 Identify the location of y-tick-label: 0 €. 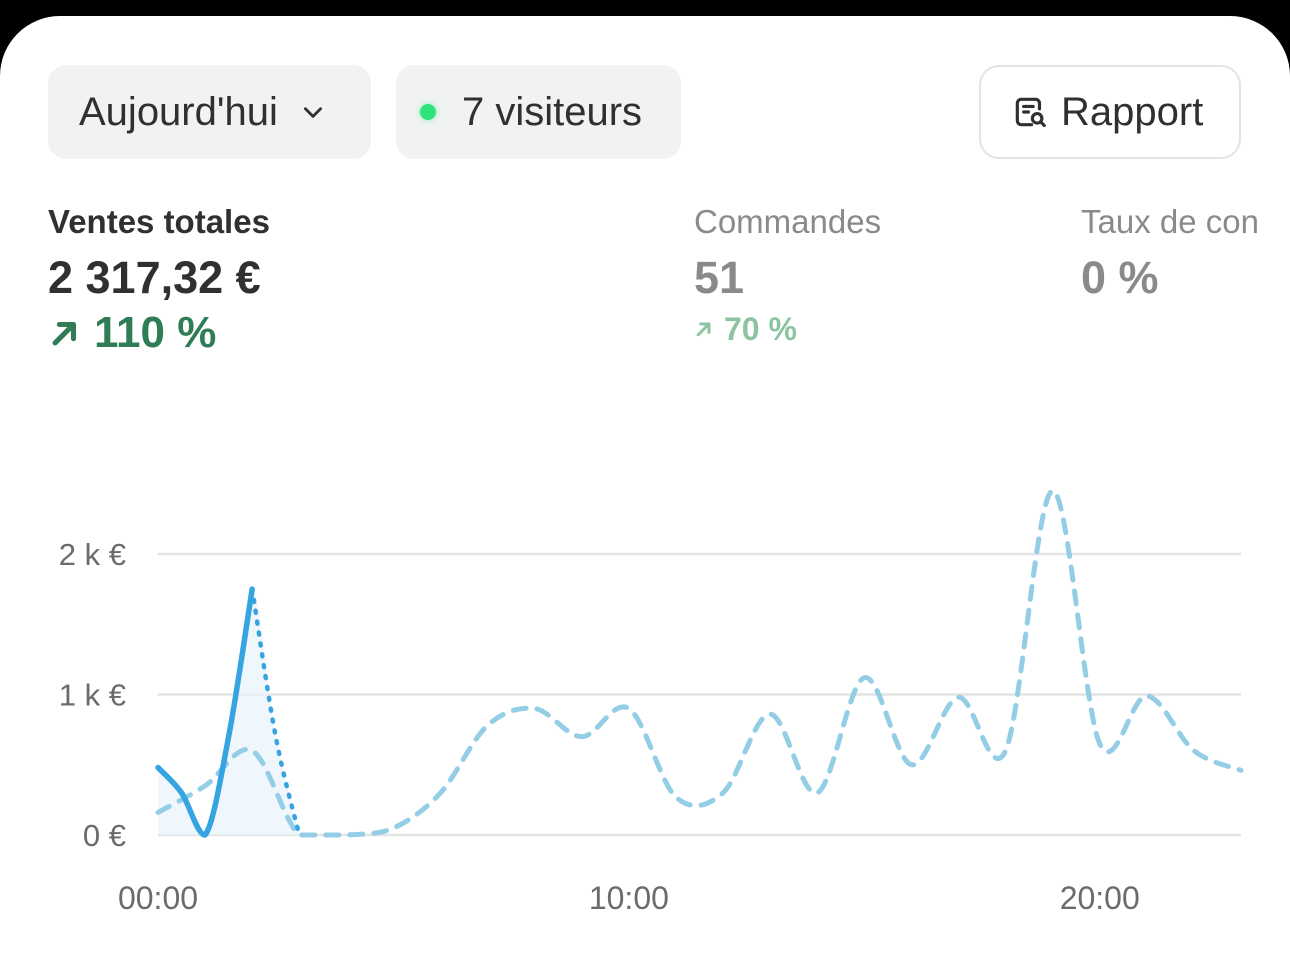
(104, 835).